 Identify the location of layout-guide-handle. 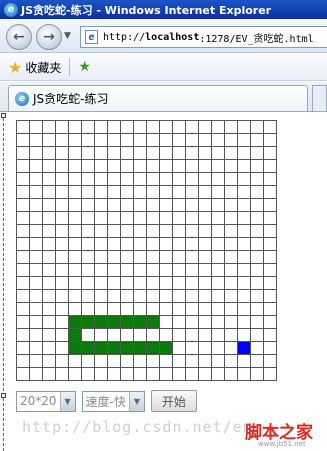
(3, 395).